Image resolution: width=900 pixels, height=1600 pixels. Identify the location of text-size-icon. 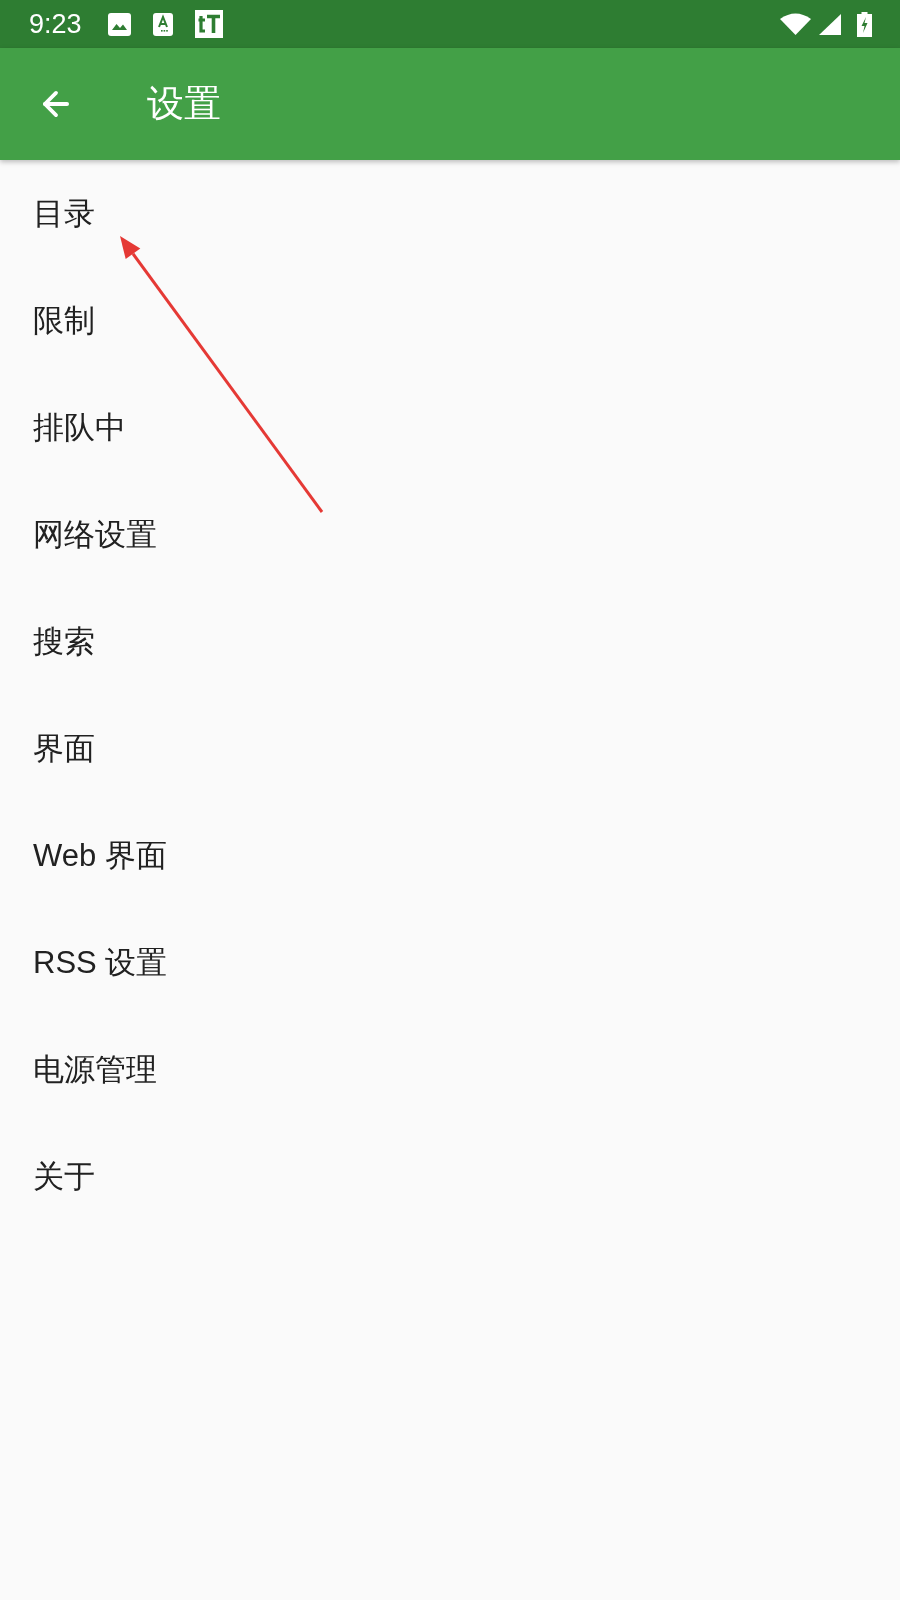
(208, 24).